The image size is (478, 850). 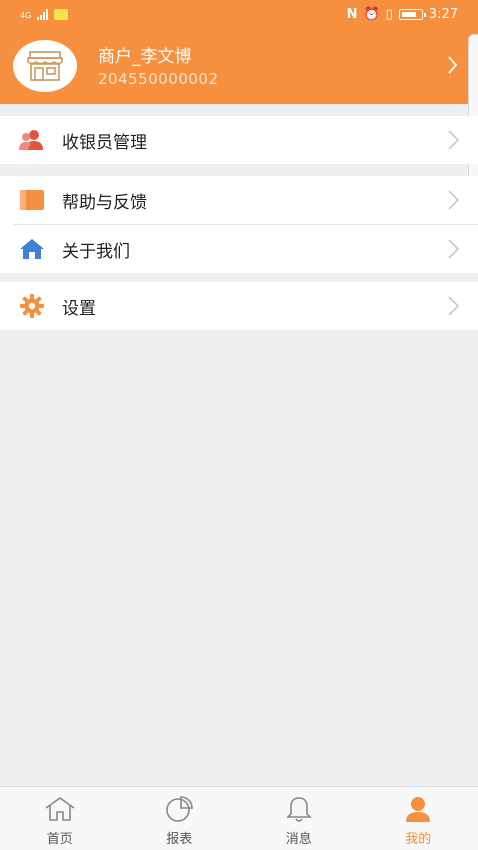 I want to click on menu-item-help-feedback: 帮助与反馈, so click(x=239, y=200).